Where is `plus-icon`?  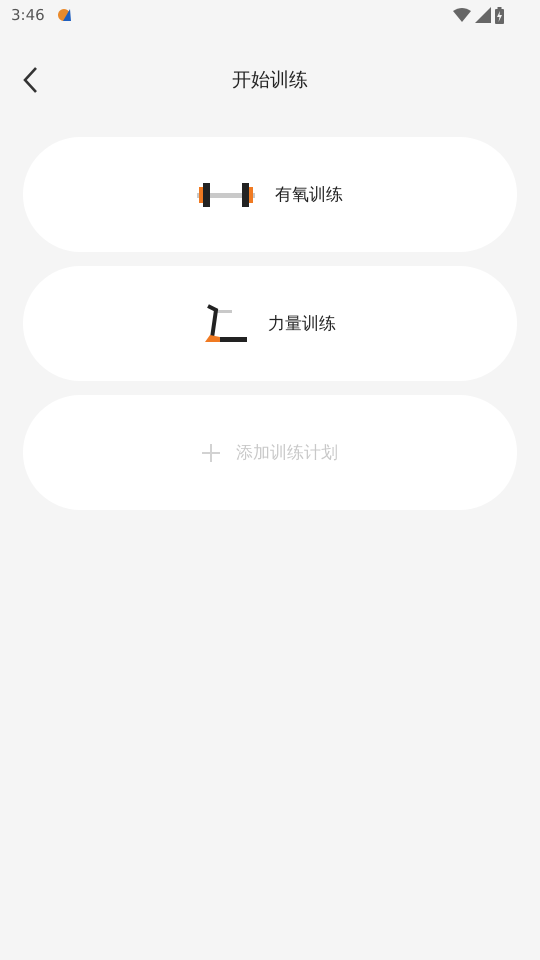 plus-icon is located at coordinates (211, 453).